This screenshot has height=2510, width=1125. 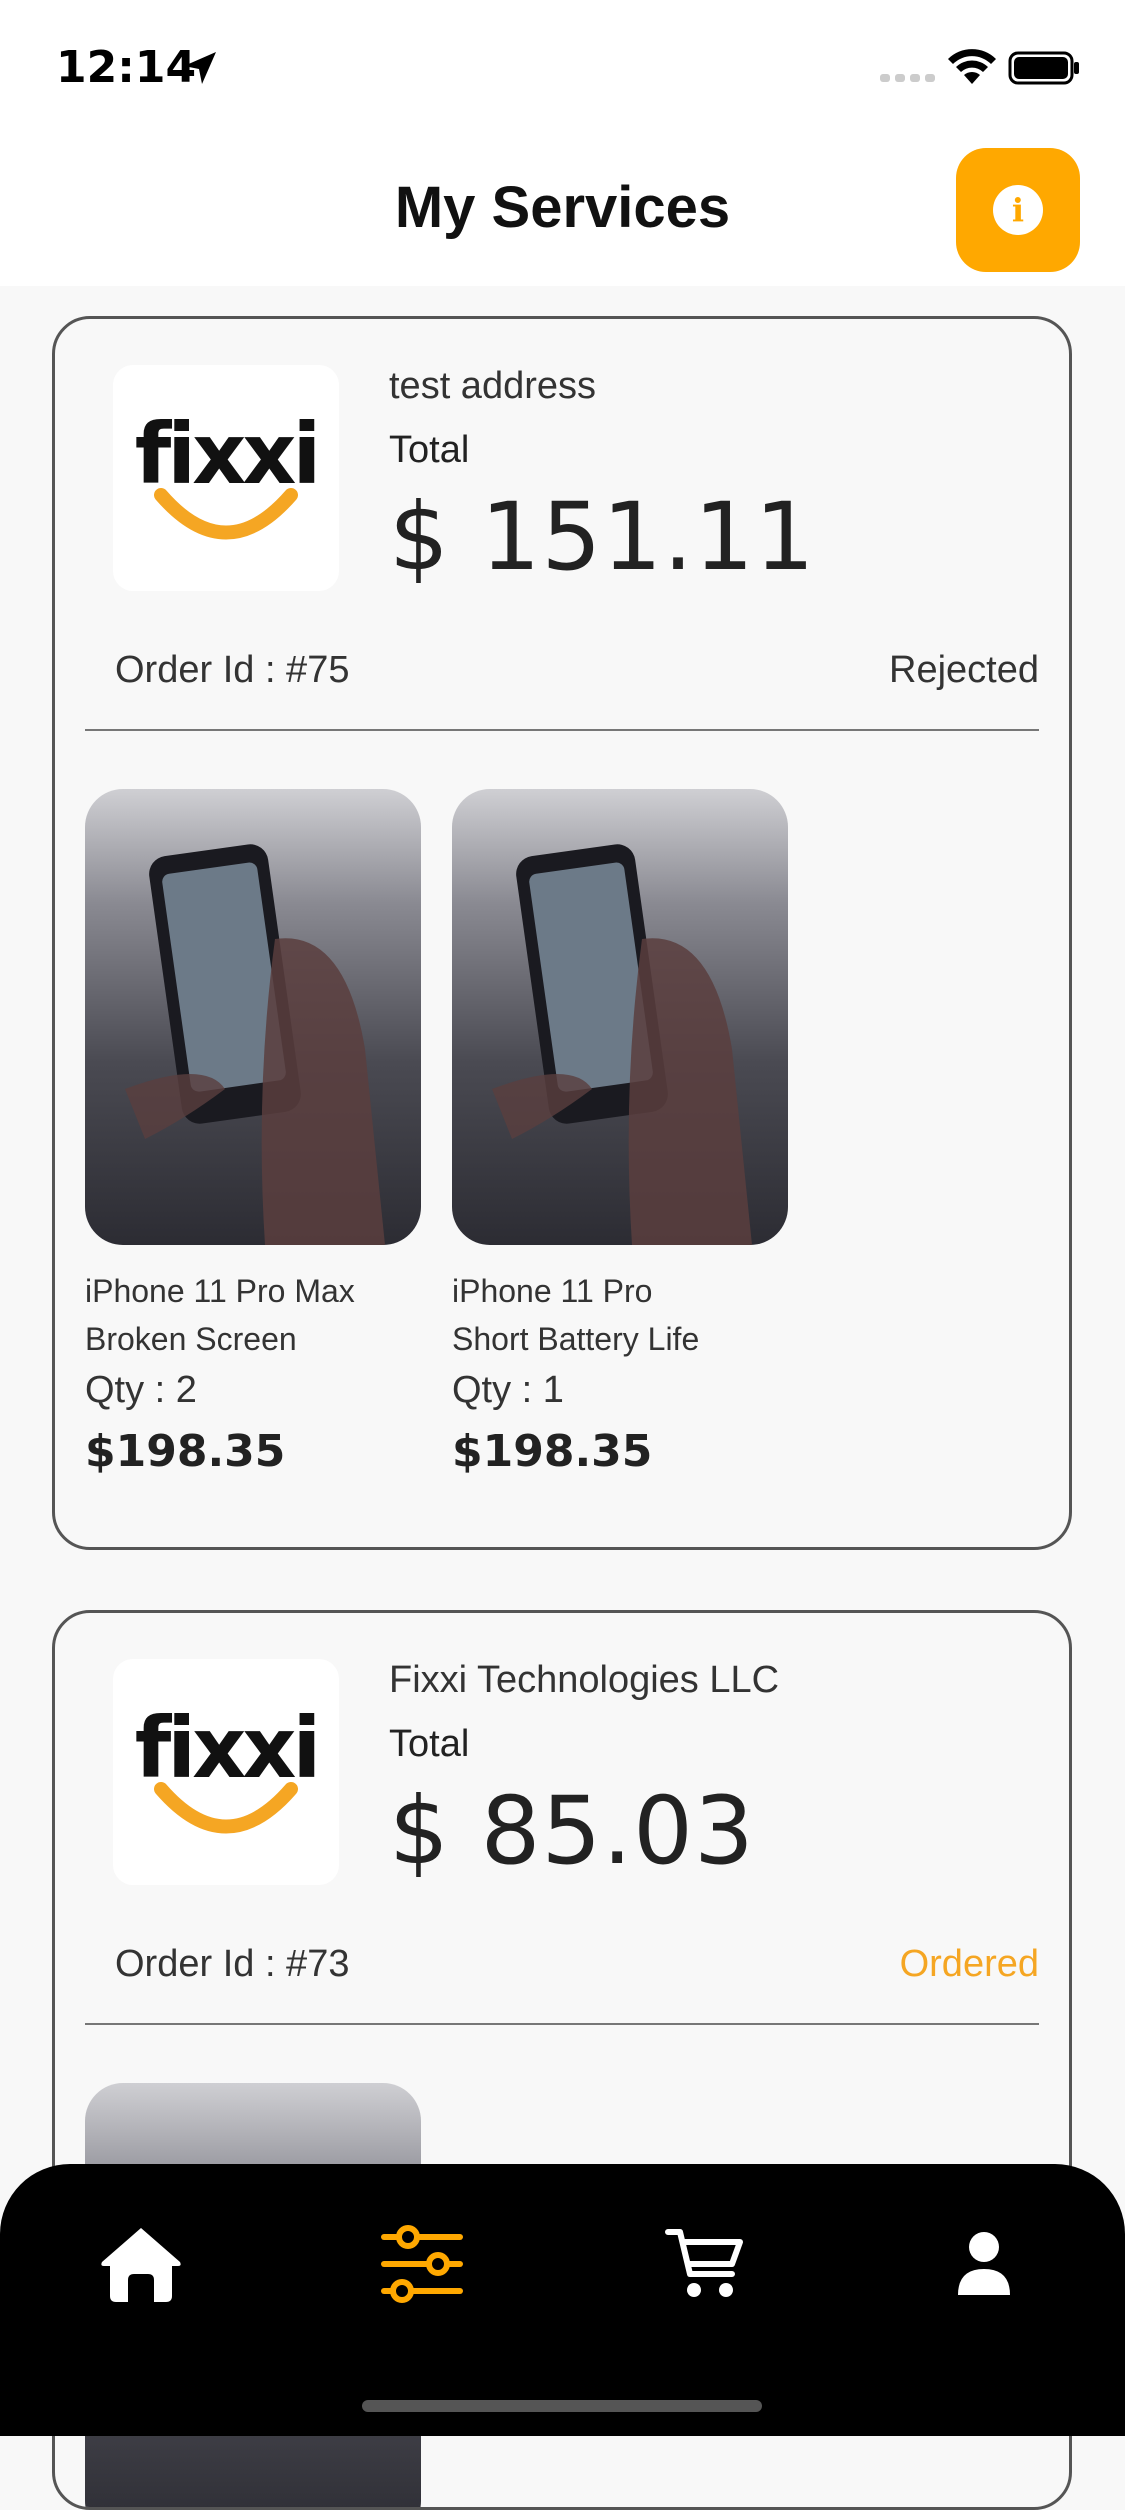 What do you see at coordinates (584, 1680) in the screenshot?
I see `store-name: Fixxi Technologies LLC` at bounding box center [584, 1680].